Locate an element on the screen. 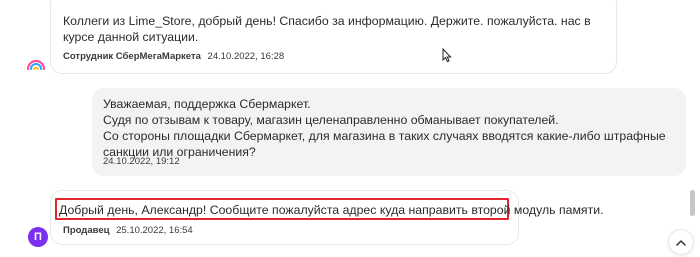 This screenshot has height=257, width=700. message-timestamp: 25.10.2022, 16:54 is located at coordinates (154, 230).